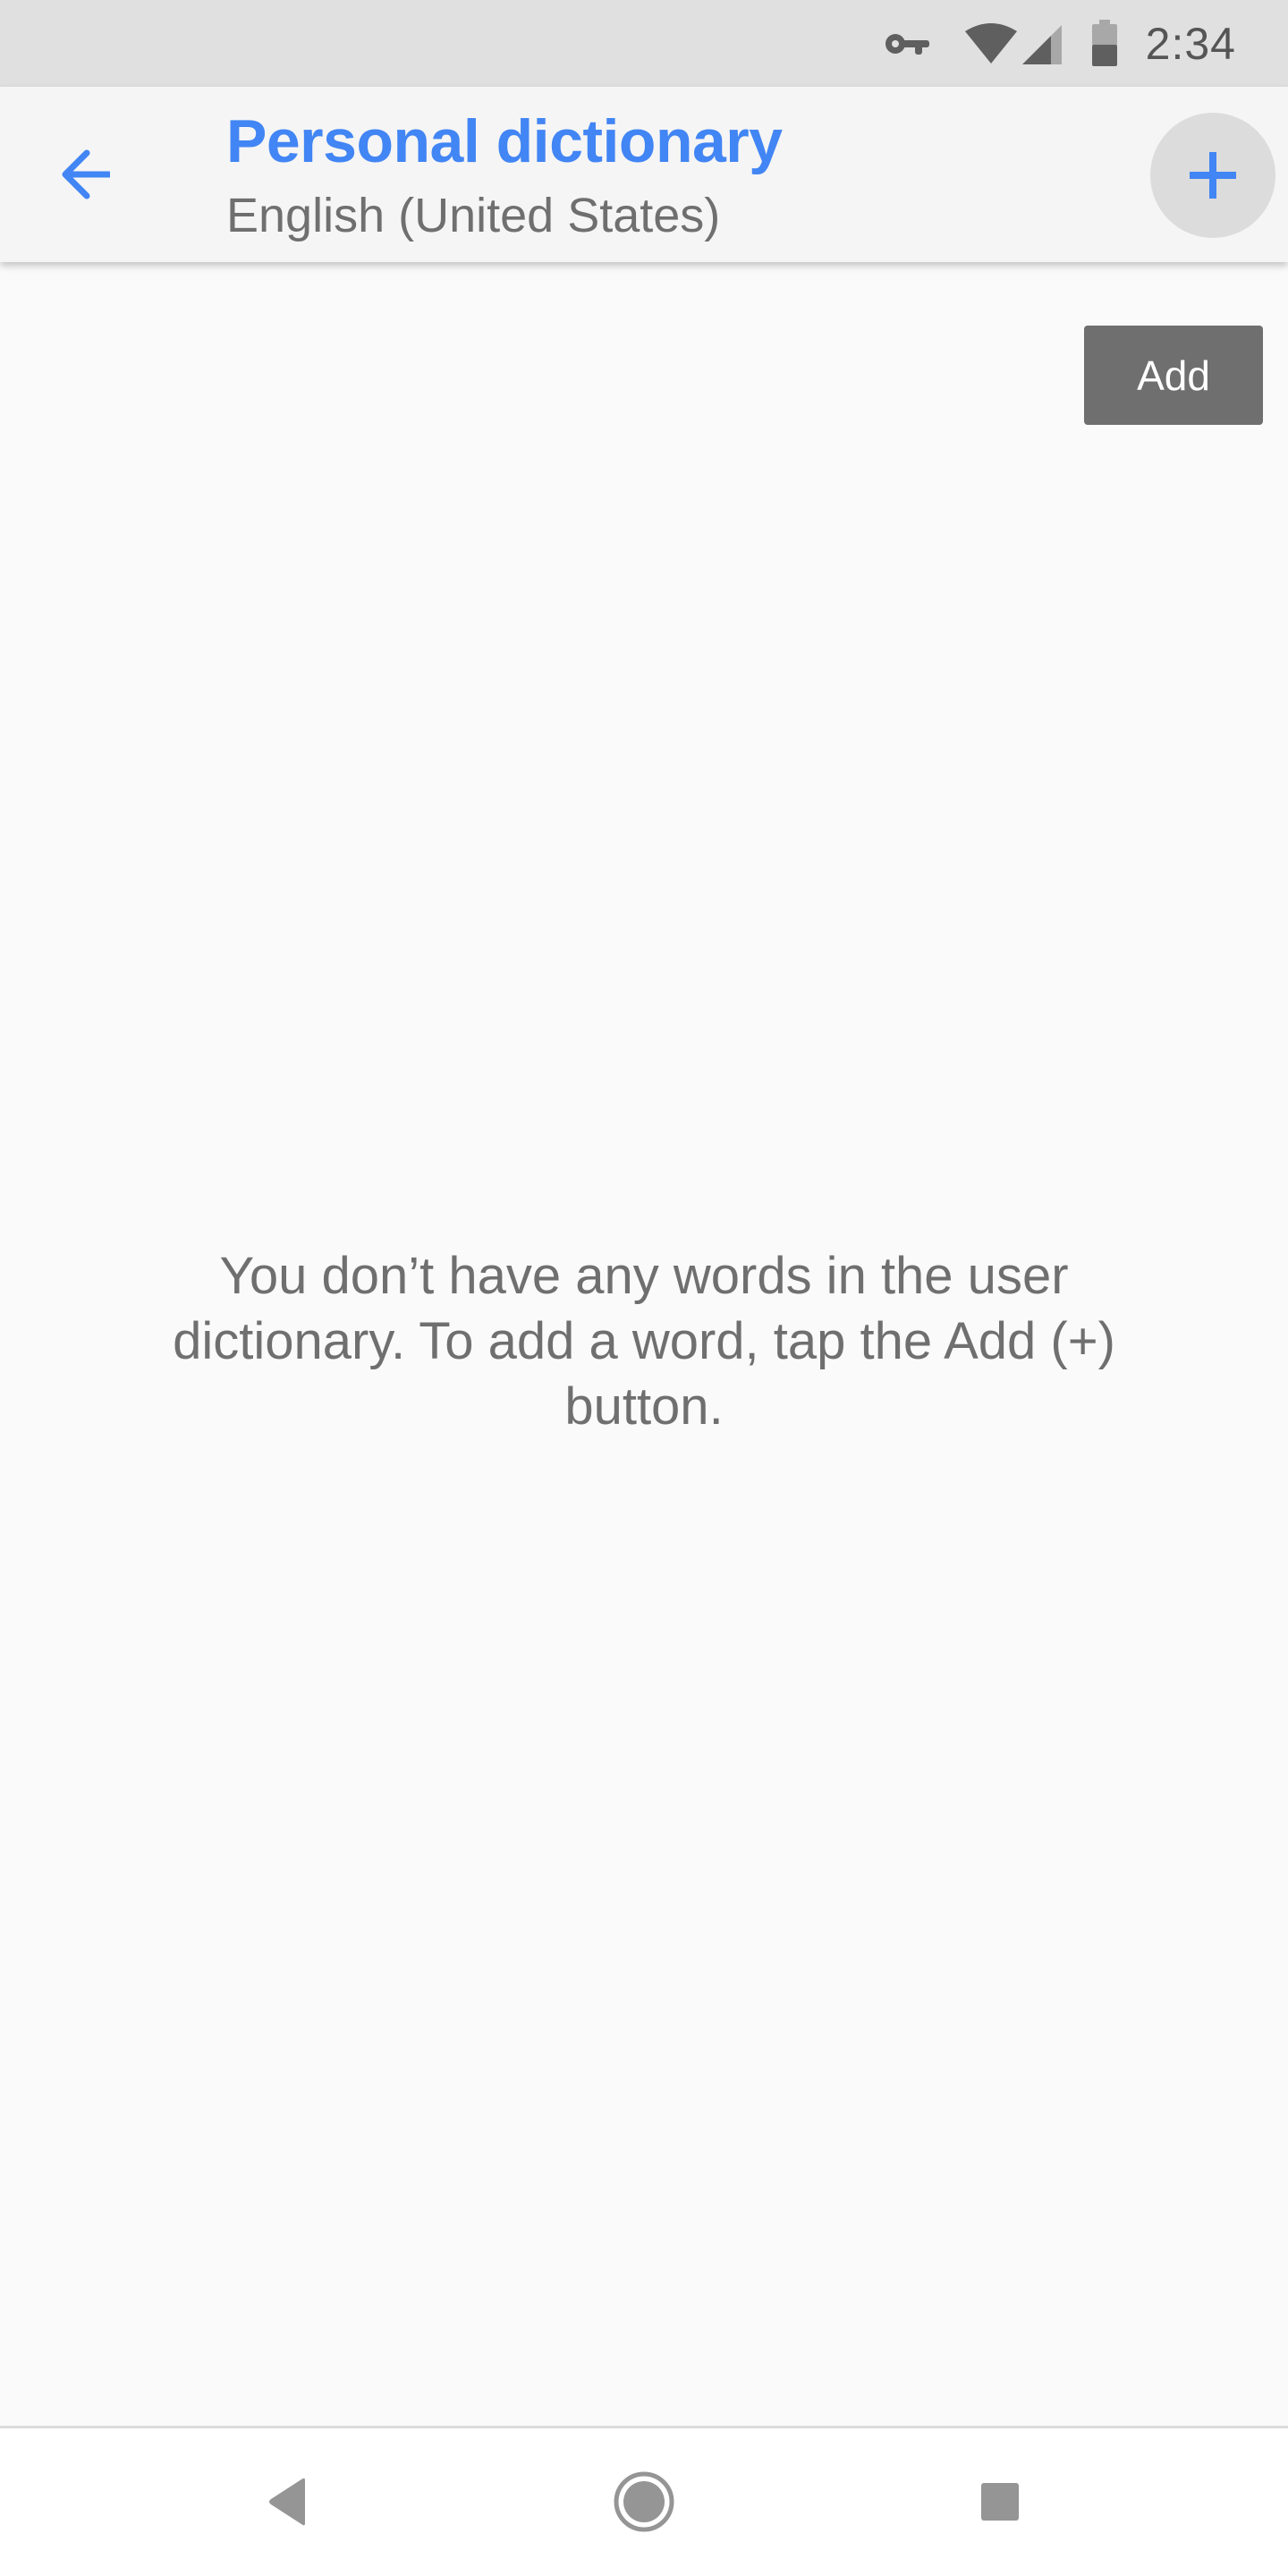 This screenshot has height=2576, width=1288. I want to click on nav-home-button, so click(644, 2501).